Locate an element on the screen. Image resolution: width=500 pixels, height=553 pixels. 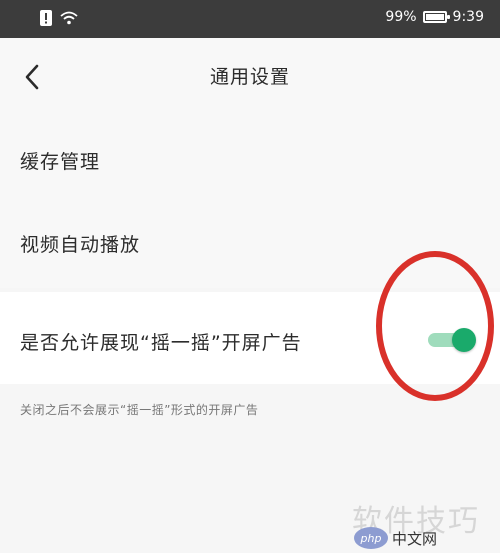
toggle-thumb is located at coordinates (464, 340).